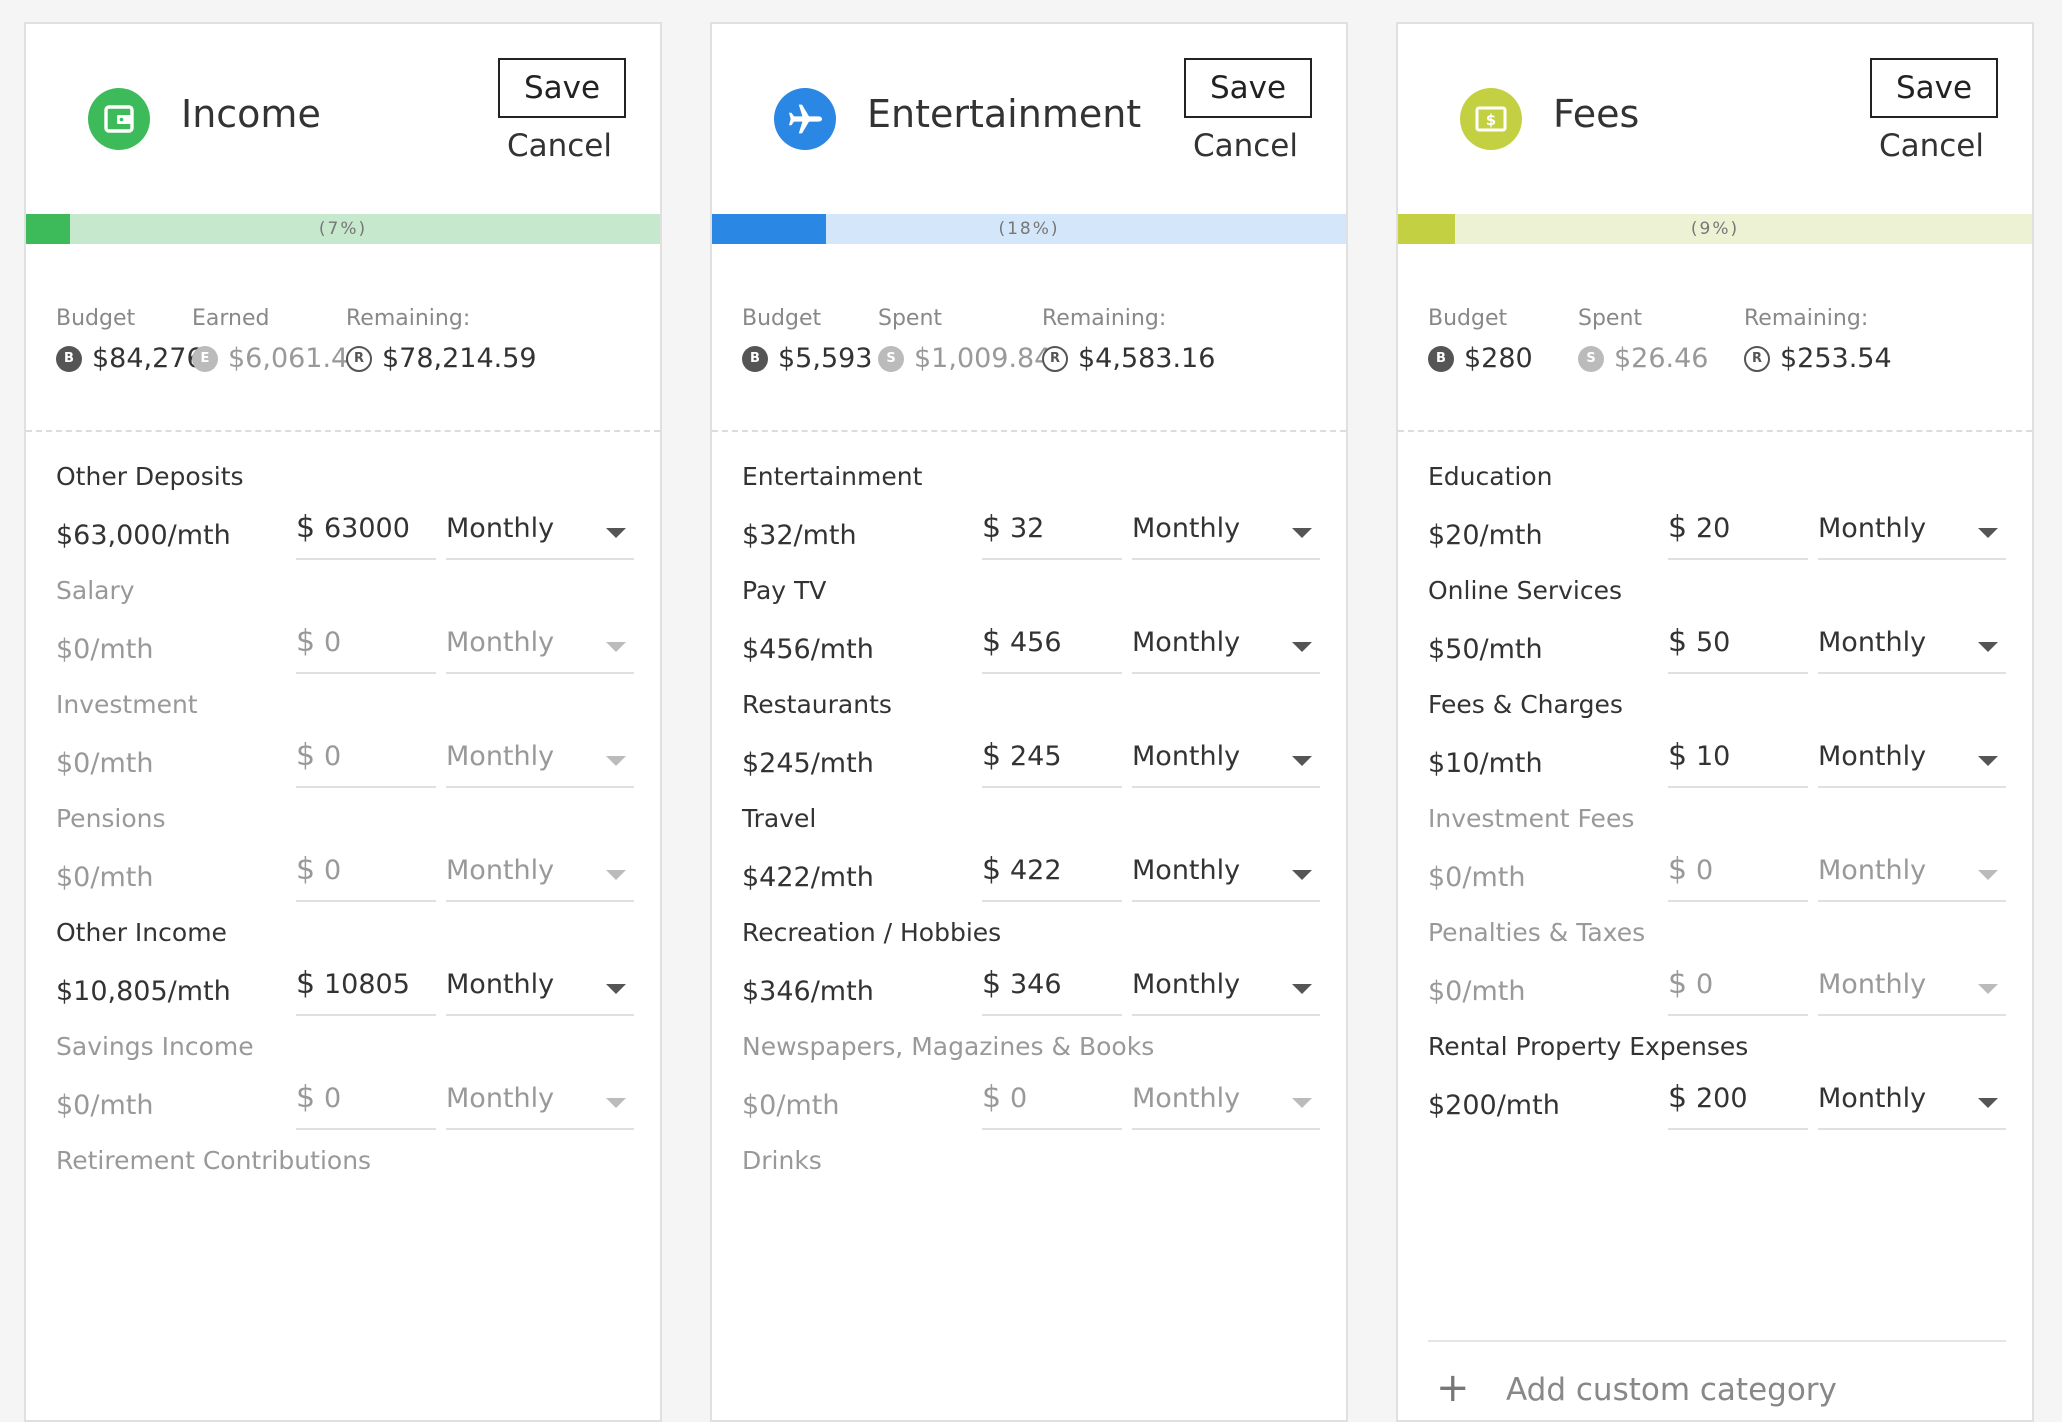  What do you see at coordinates (408, 318) in the screenshot?
I see `stat-label: Remaining:` at bounding box center [408, 318].